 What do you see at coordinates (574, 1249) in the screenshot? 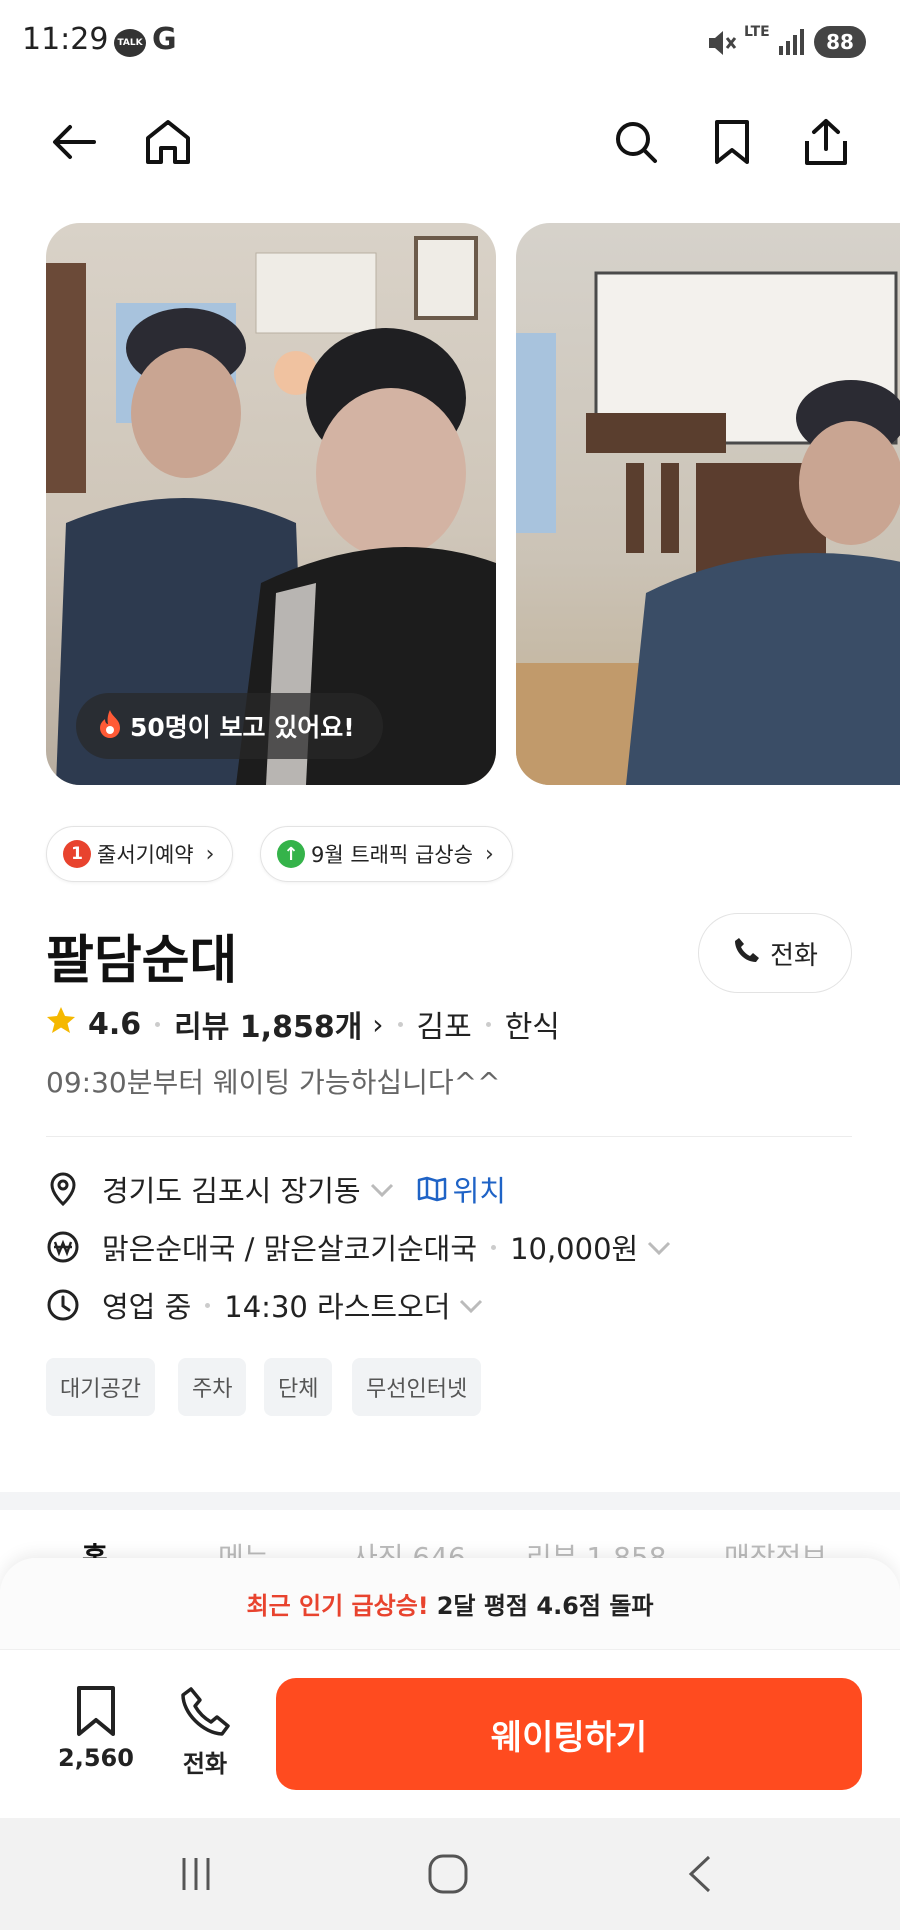
I see `price-text: 10,000원` at bounding box center [574, 1249].